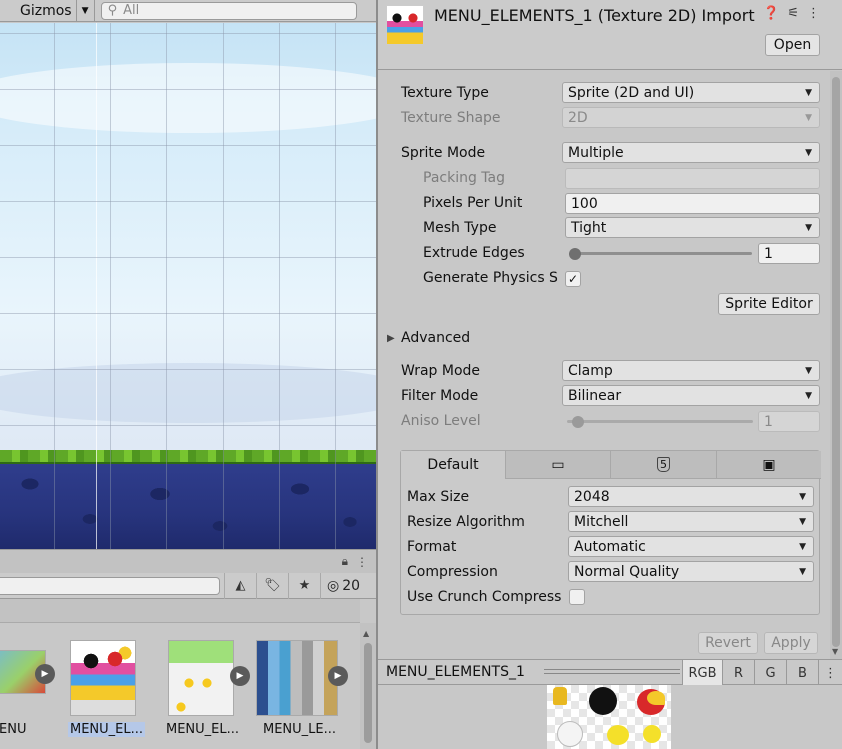  I want to click on filter-by-label-icon: 🏷︎, so click(272, 585).